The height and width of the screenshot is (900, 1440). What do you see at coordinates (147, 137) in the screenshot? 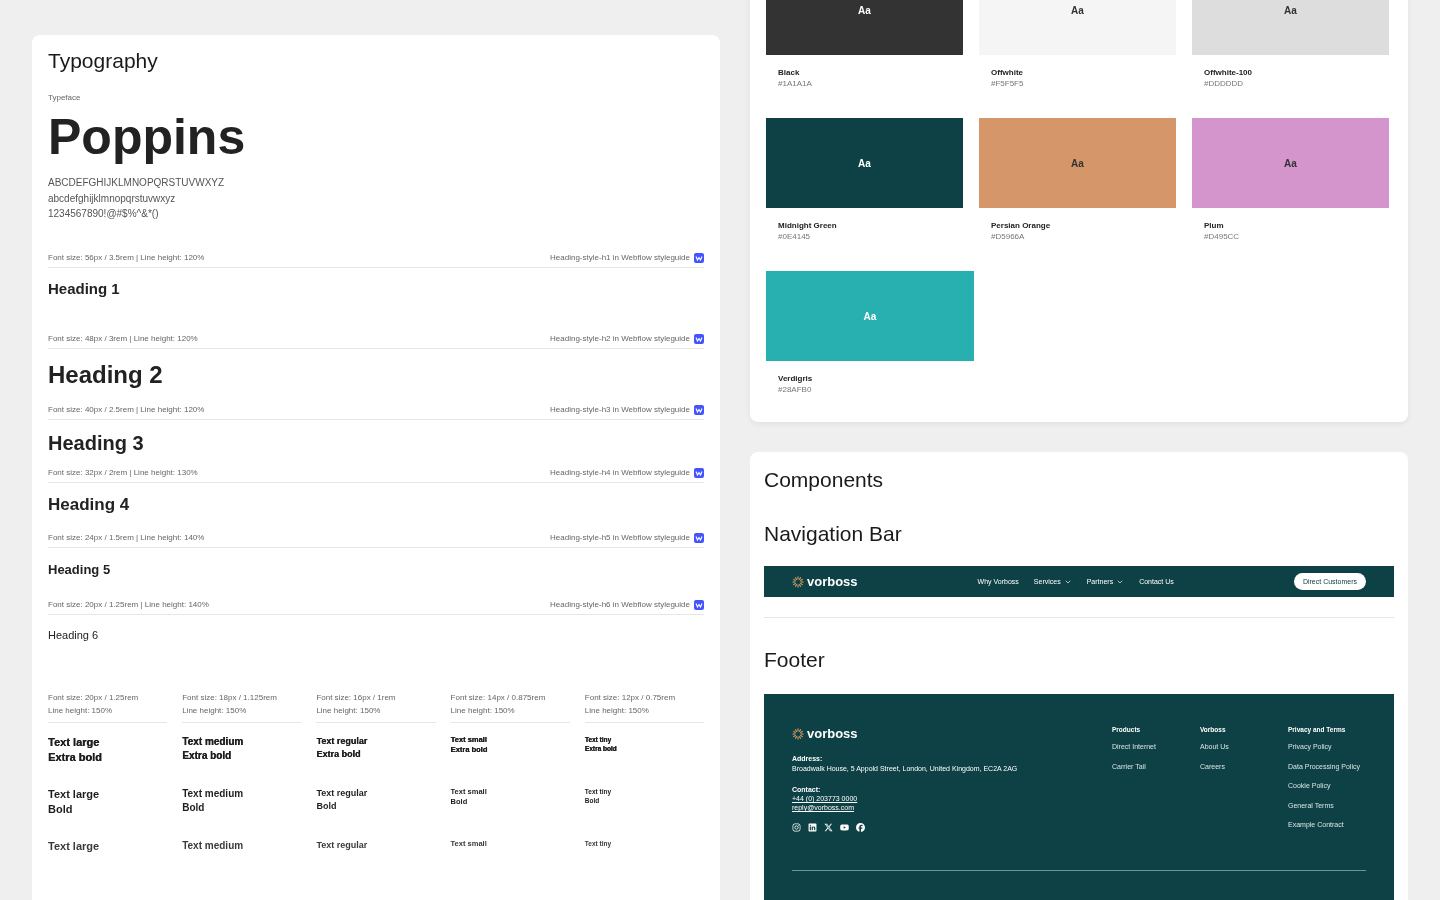
I see `typeface-name: Poppins` at bounding box center [147, 137].